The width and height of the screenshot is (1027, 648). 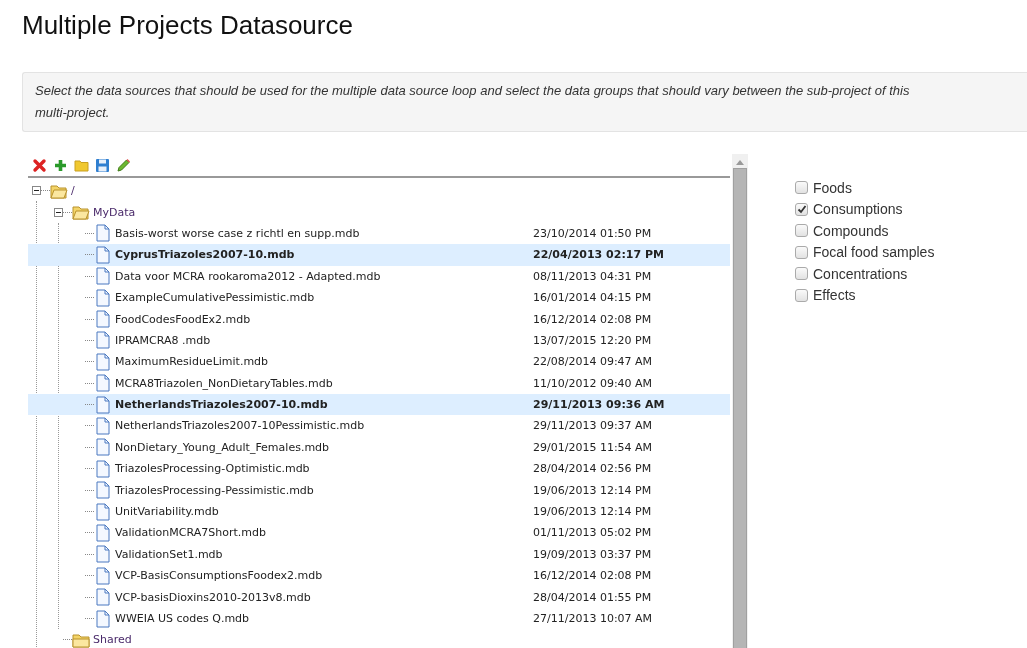 What do you see at coordinates (379, 404) in the screenshot?
I see `file-row: NetherlandsTriazoles2007-10.mdb 29/11/2013 09:36 AM` at bounding box center [379, 404].